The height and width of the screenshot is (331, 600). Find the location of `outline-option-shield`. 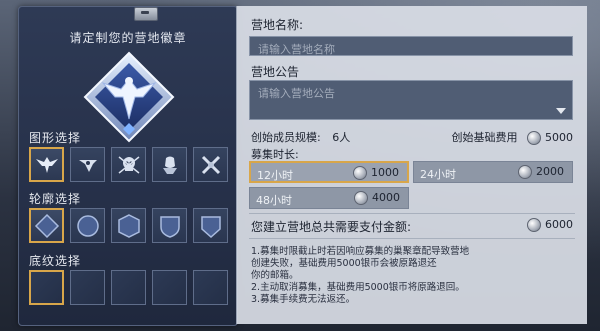

outline-option-shield is located at coordinates (169, 225).